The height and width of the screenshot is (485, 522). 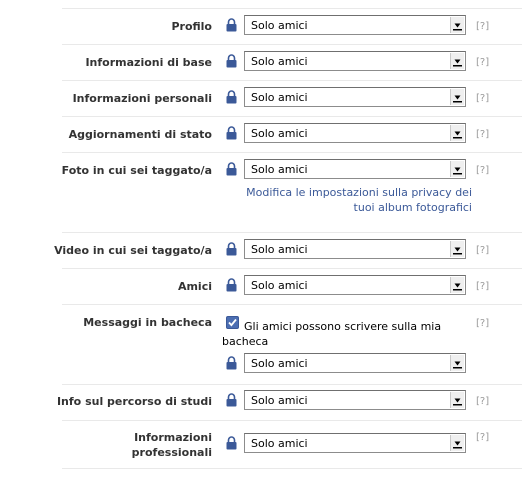 I want to click on setting-label: Messaggi in bacheca, so click(x=147, y=322).